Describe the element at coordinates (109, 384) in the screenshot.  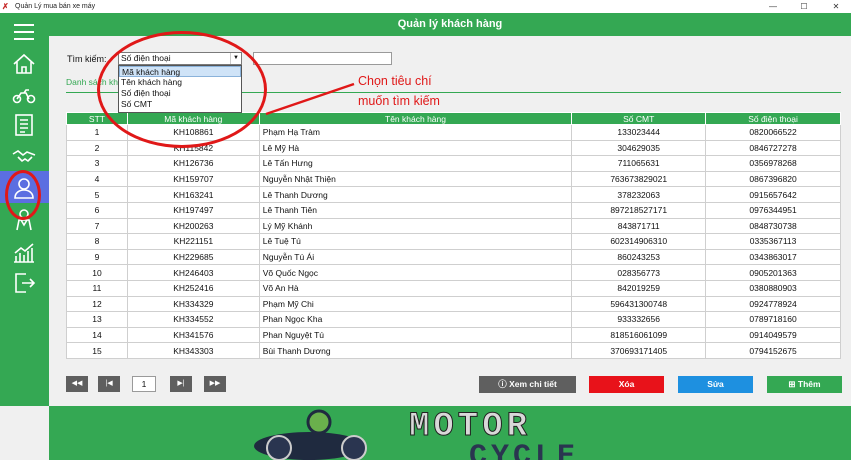
I see `prev-page-button: |◀` at that location.